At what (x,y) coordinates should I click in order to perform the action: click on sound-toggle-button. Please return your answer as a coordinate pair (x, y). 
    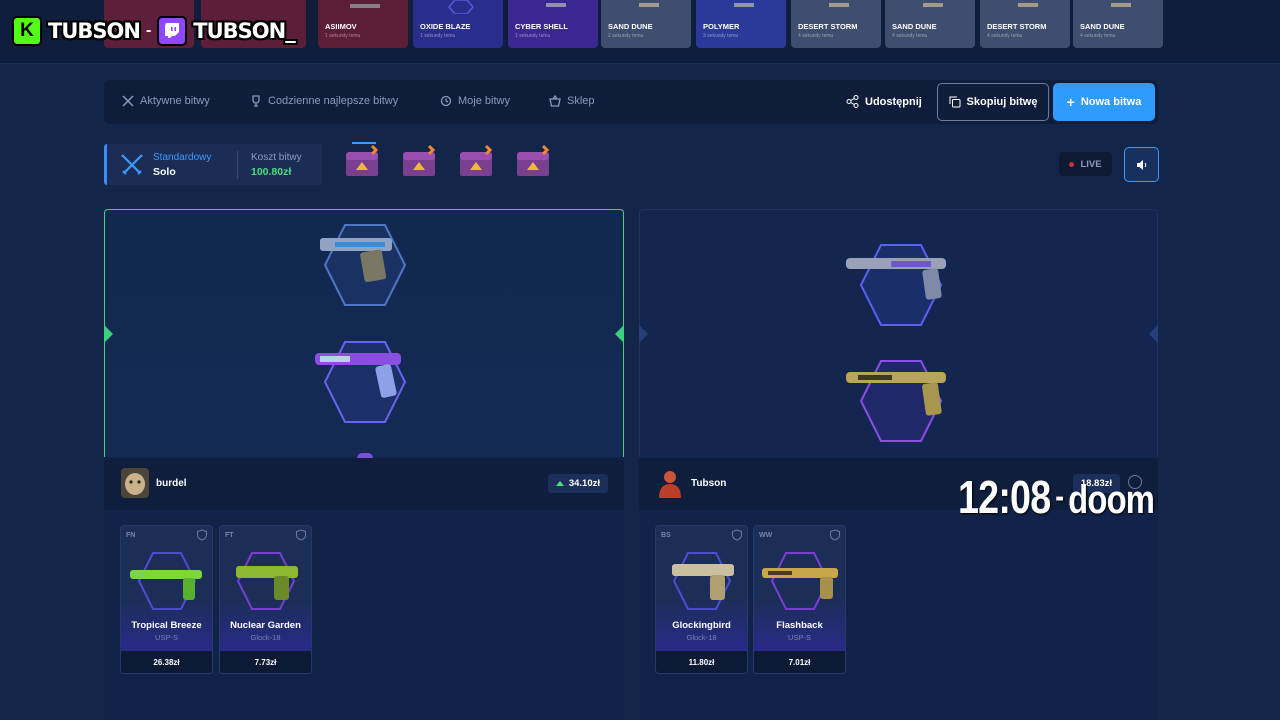
    Looking at the image, I should click on (1141, 164).